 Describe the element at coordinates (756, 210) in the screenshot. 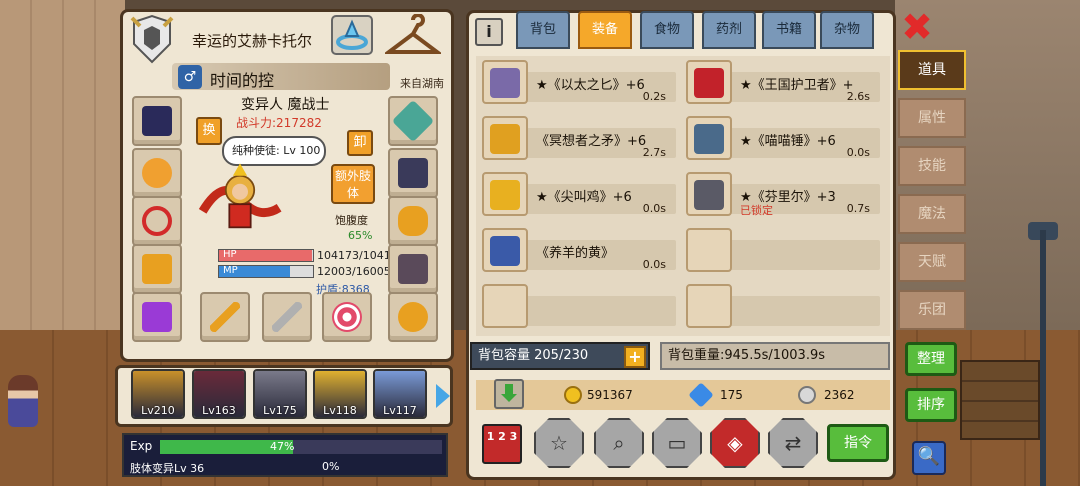

I see `item-locked-label: 已锁定` at that location.